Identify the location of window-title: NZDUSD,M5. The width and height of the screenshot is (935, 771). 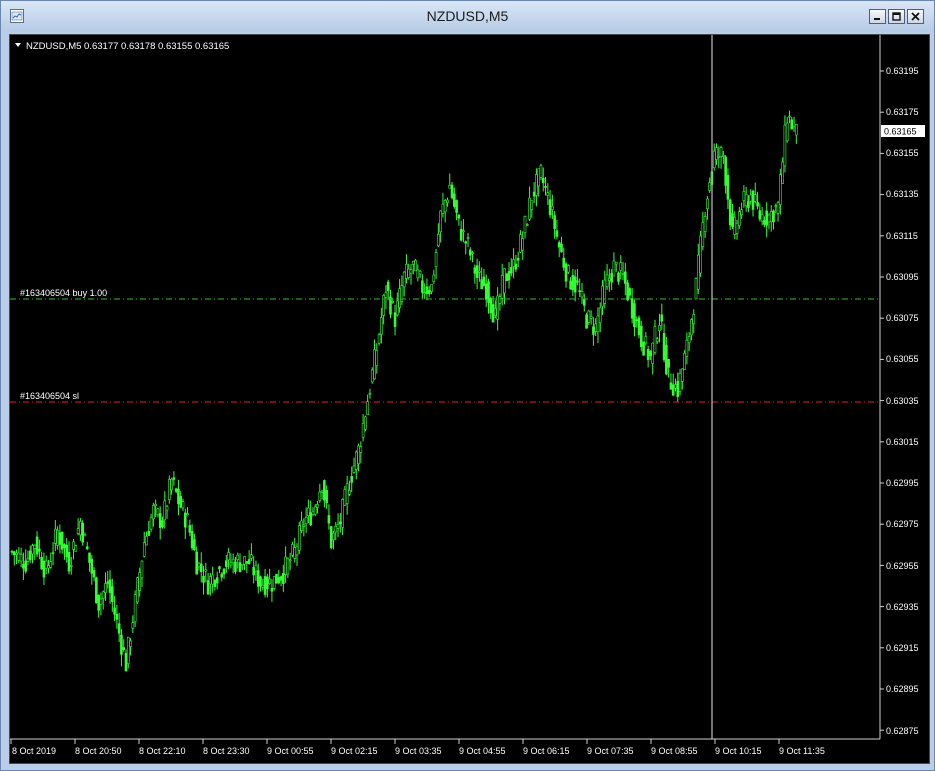
(467, 16).